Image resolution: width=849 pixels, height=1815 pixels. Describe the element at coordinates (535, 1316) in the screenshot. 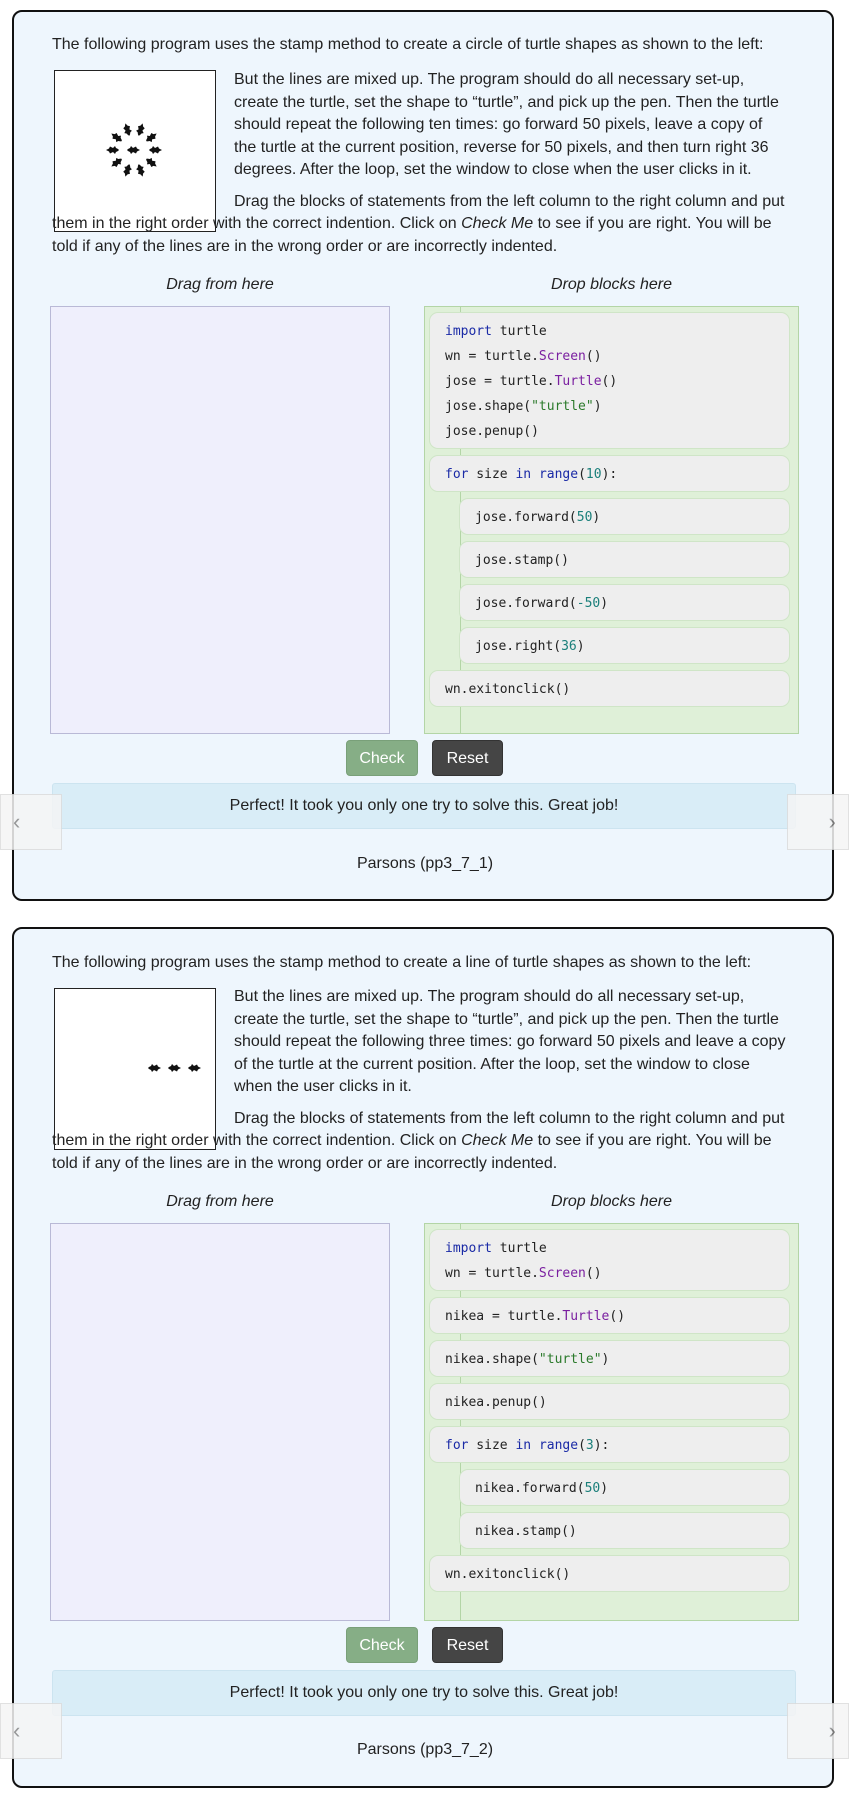

I see `code-line: nikea = turtle.Turtle()` at that location.